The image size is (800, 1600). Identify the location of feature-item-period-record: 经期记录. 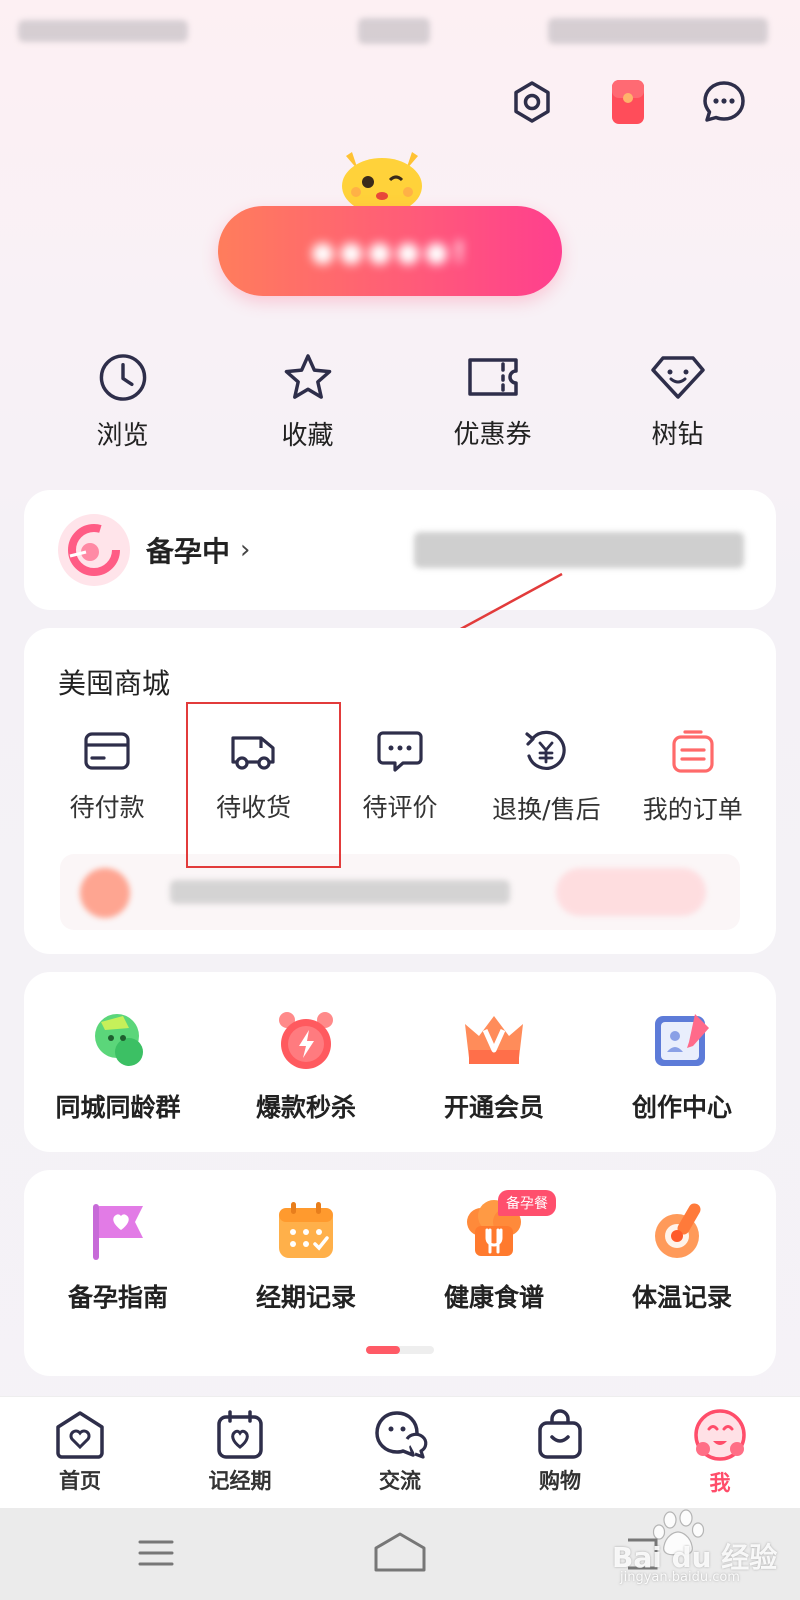
(306, 1255).